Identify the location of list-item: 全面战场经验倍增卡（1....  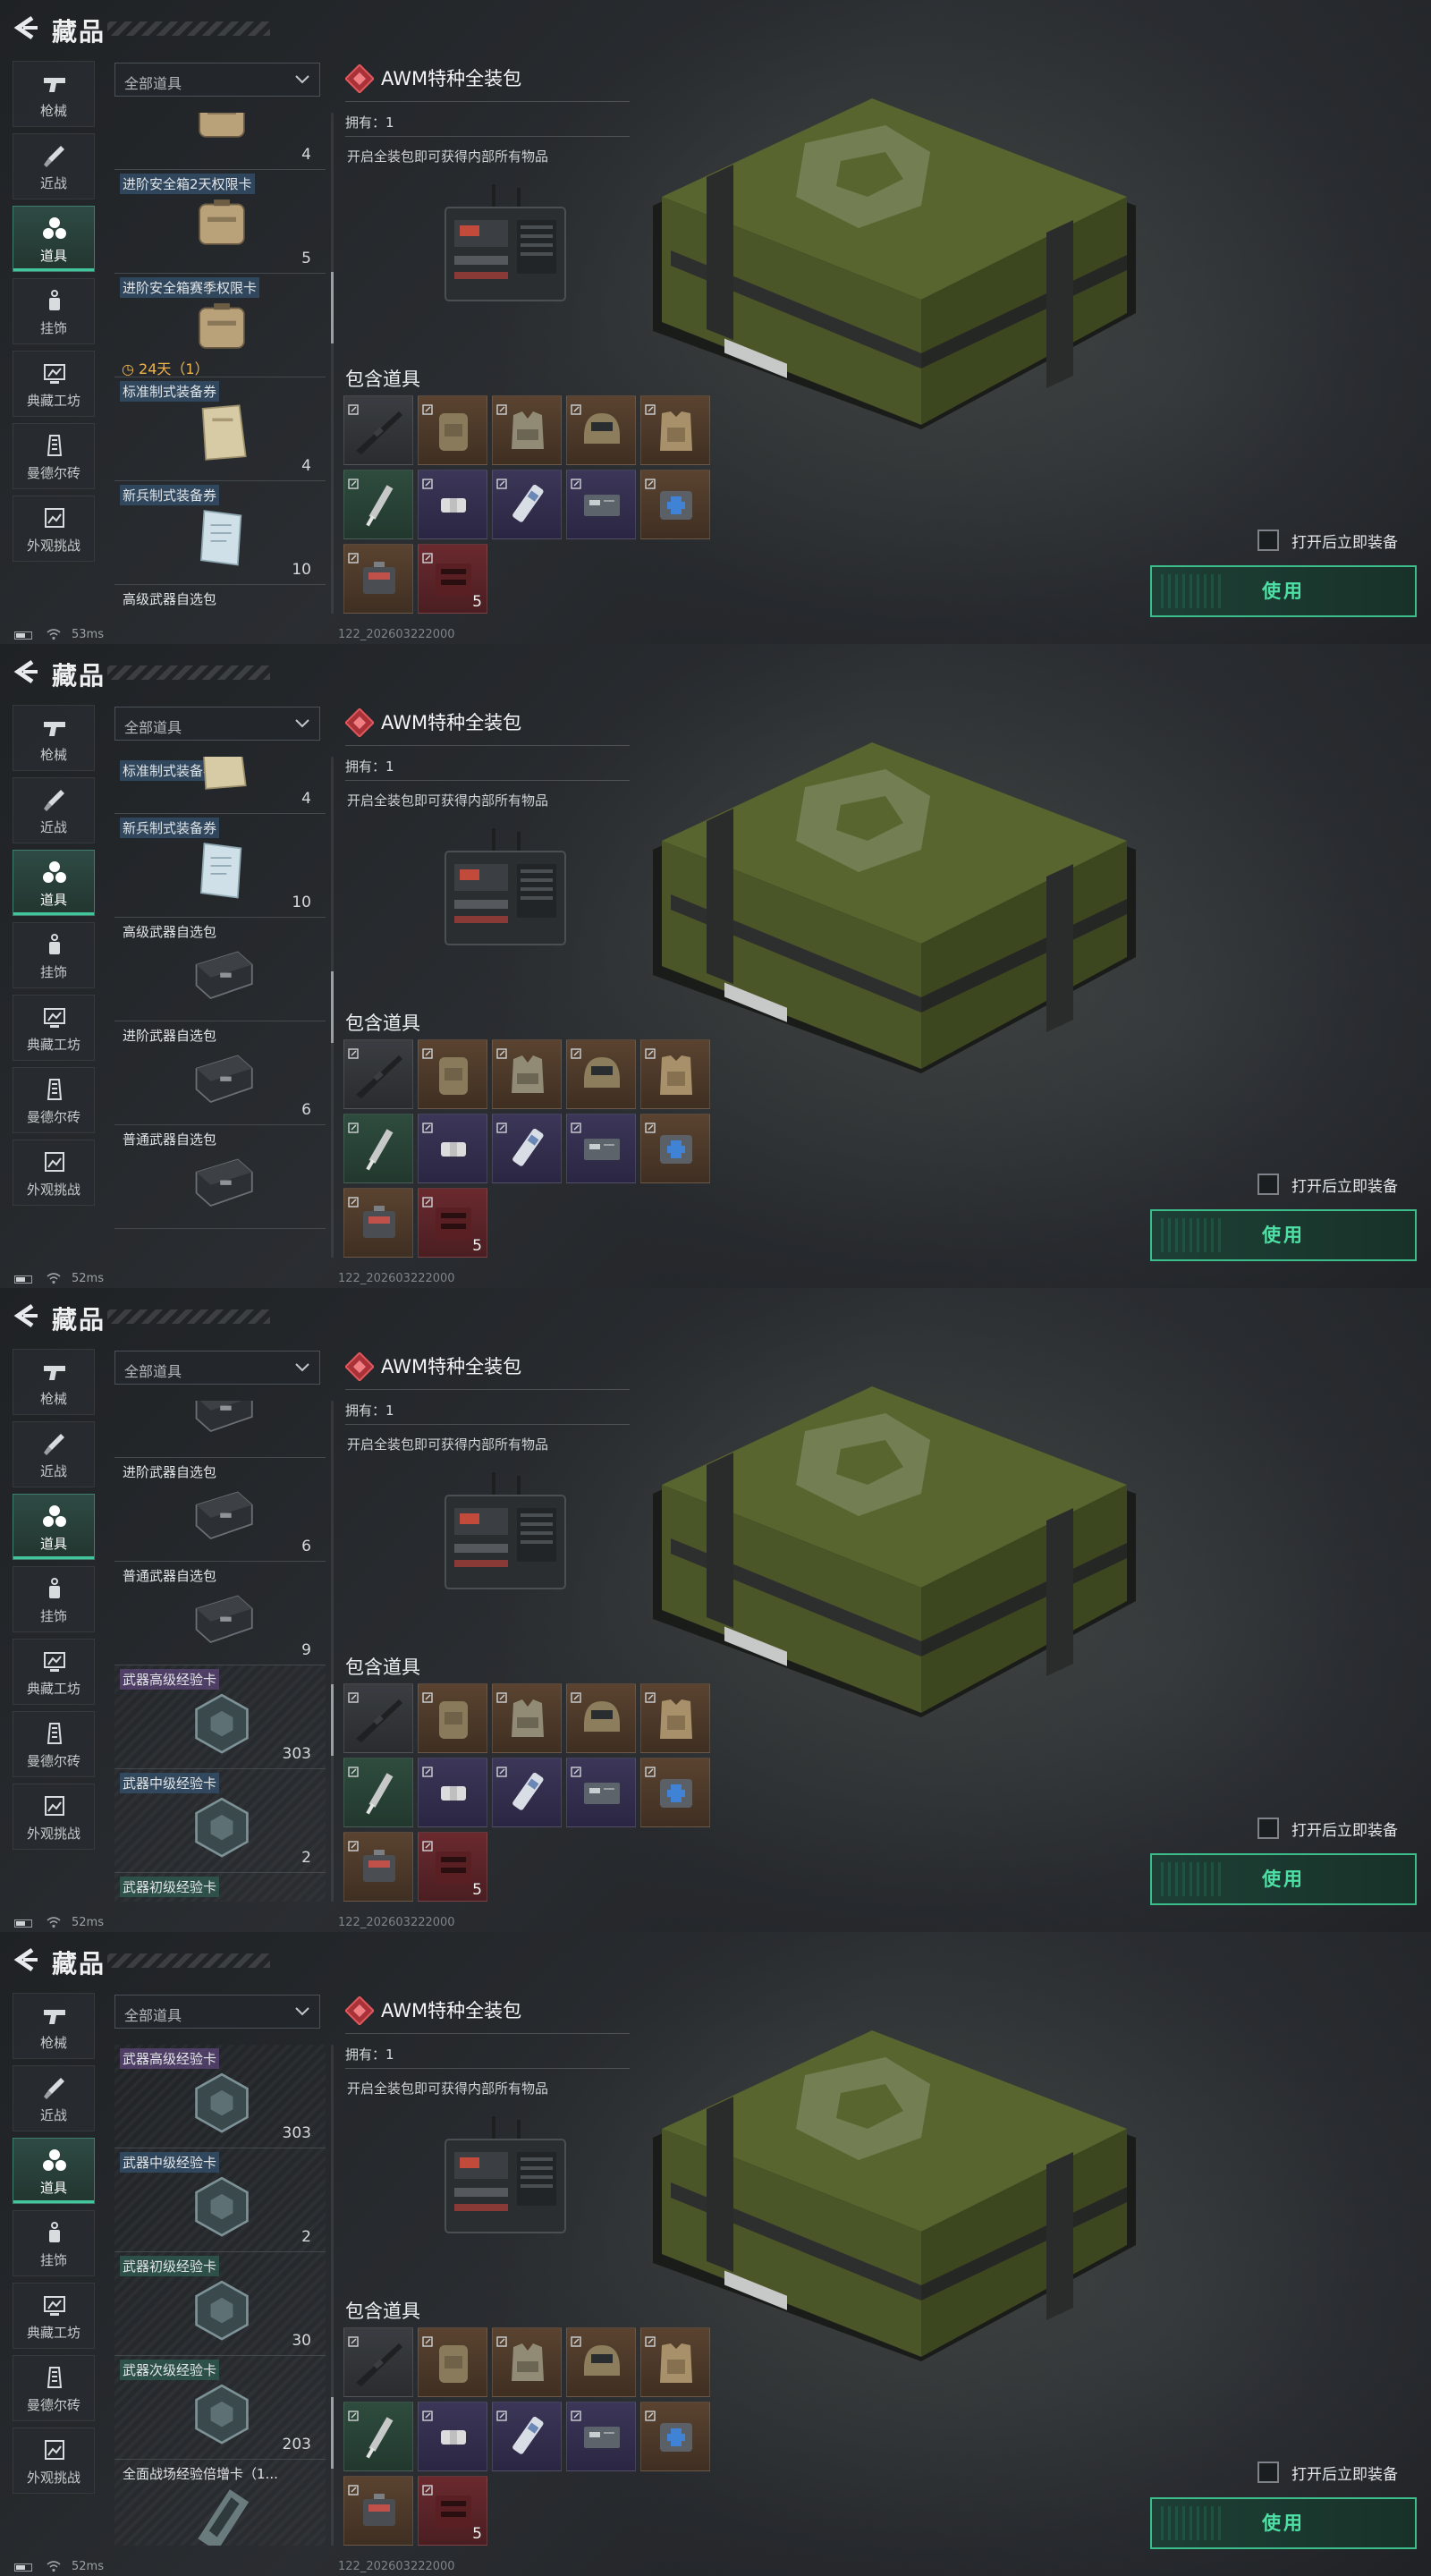
(220, 2503).